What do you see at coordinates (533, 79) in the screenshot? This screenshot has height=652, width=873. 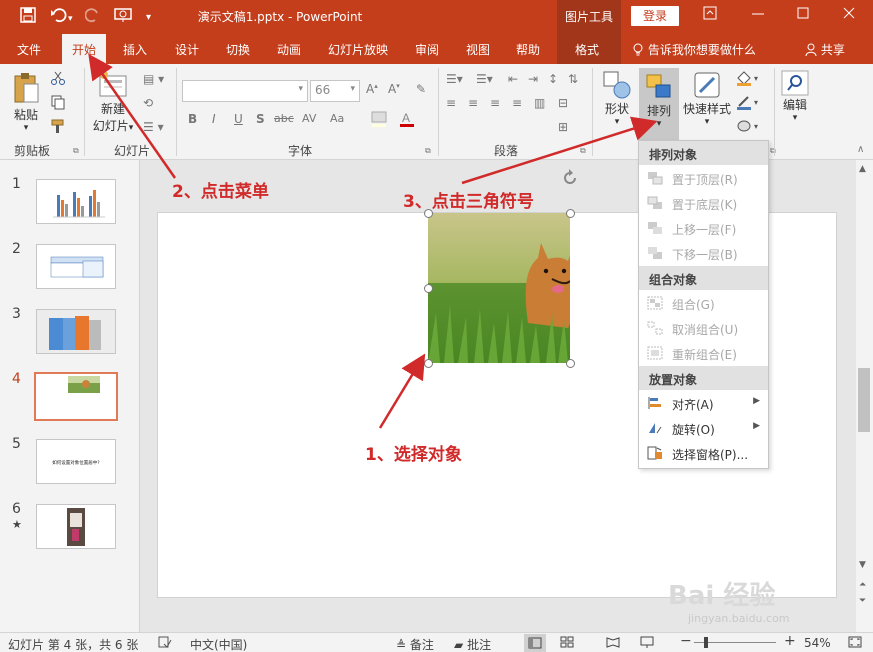 I see `increase-indent-icon: ⇥` at bounding box center [533, 79].